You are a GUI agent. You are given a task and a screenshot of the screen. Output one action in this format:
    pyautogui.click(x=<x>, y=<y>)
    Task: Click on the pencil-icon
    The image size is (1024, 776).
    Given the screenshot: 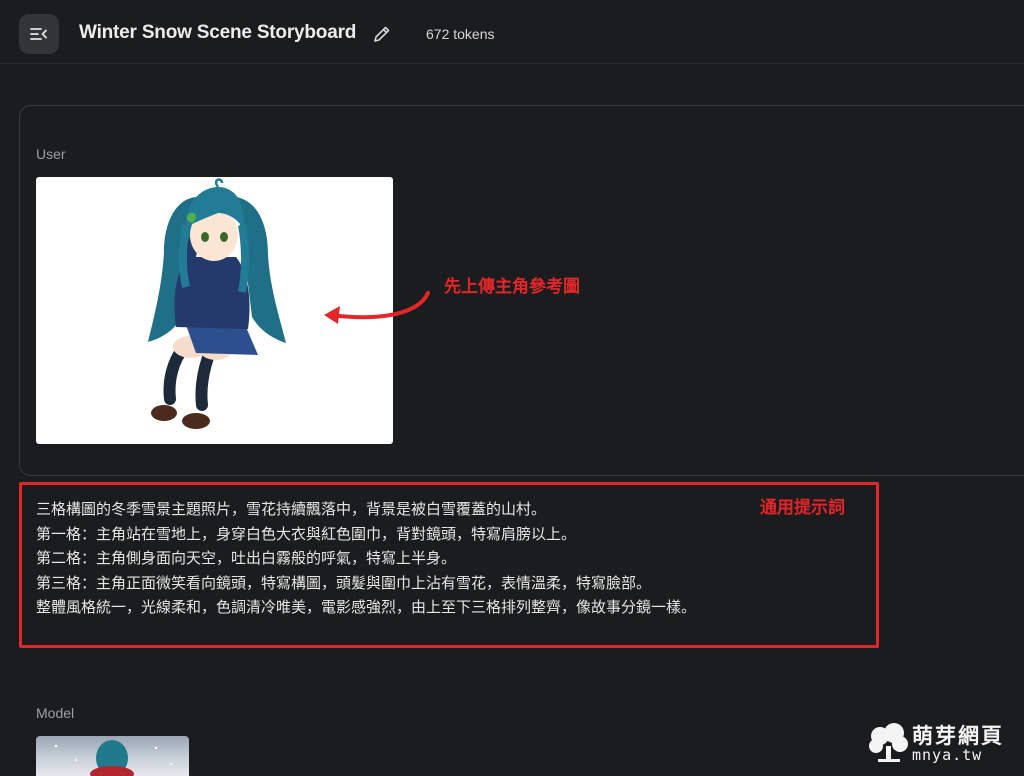 What is the action you would take?
    pyautogui.click(x=382, y=34)
    